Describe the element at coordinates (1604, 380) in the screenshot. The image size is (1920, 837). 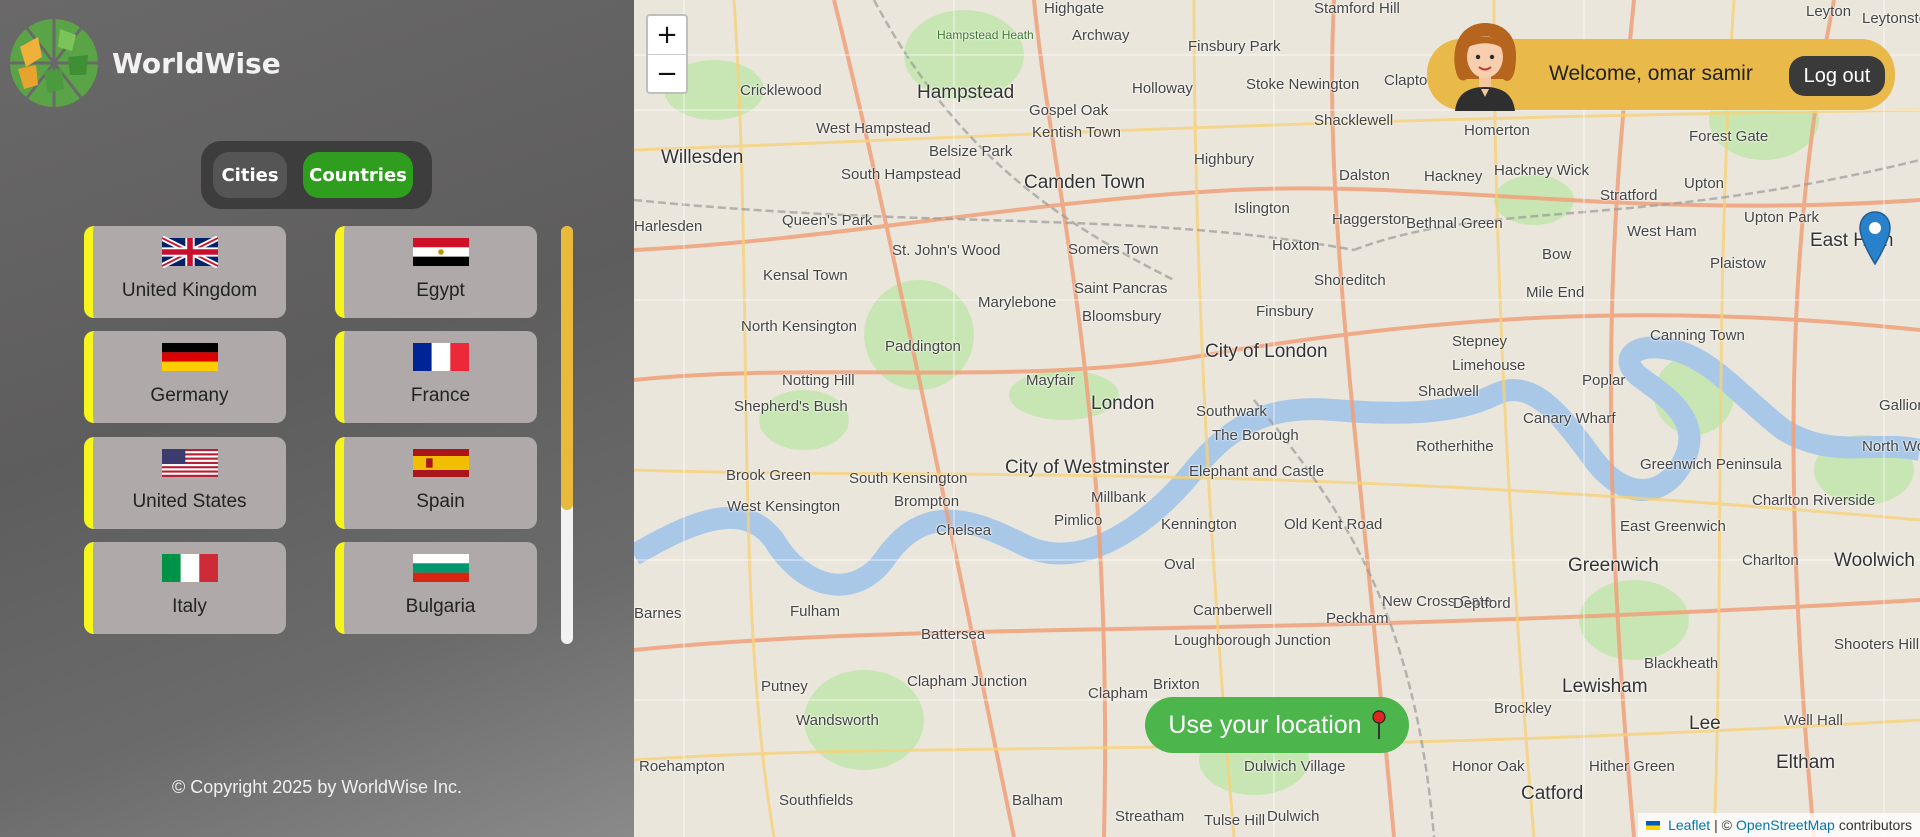
I see `map-place-label: Poplar` at that location.